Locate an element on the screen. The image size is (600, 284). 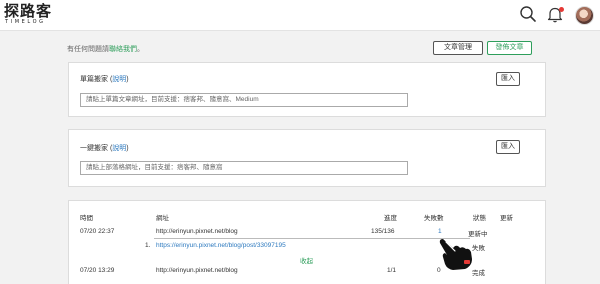
single-import-hint-close: ) is located at coordinates (127, 79).